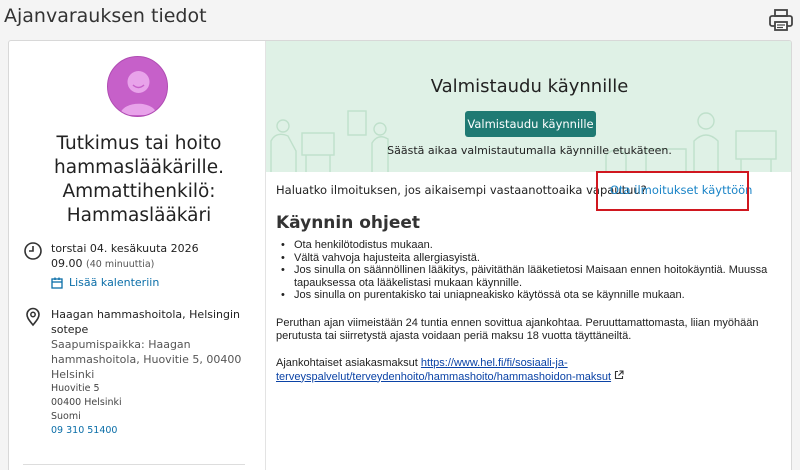  Describe the element at coordinates (531, 245) in the screenshot. I see `list-item: Ota henkilötodistus mukaan.` at that location.